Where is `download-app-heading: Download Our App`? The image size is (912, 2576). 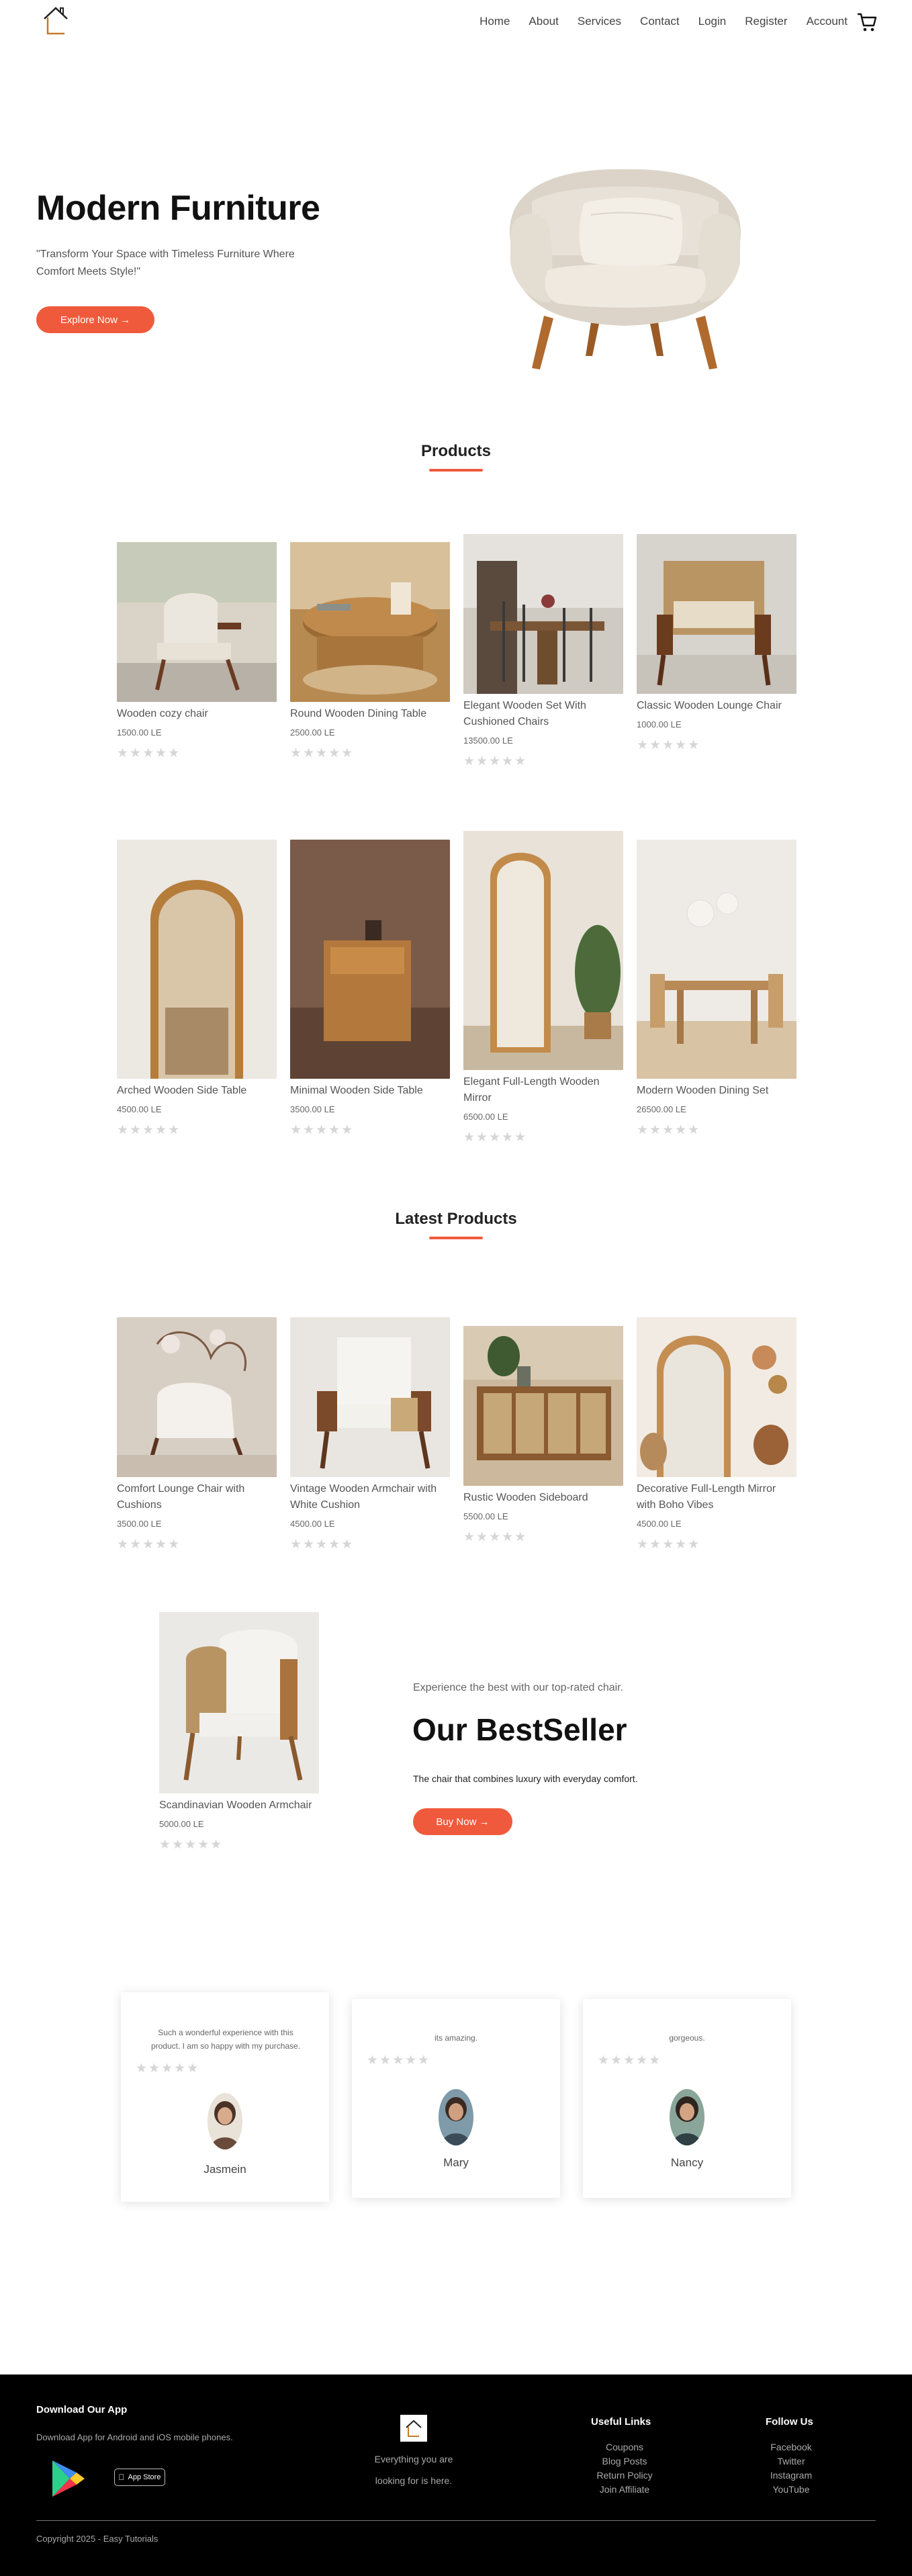
download-app-heading: Download Our App is located at coordinates (82, 2409).